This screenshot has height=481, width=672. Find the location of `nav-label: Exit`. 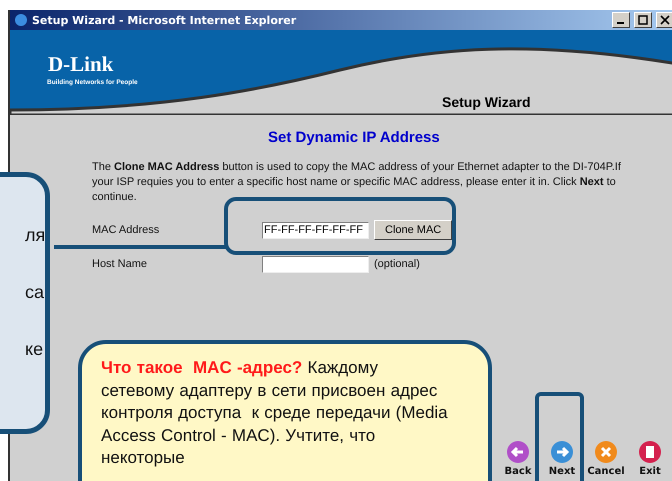

nav-label: Exit is located at coordinates (650, 471).